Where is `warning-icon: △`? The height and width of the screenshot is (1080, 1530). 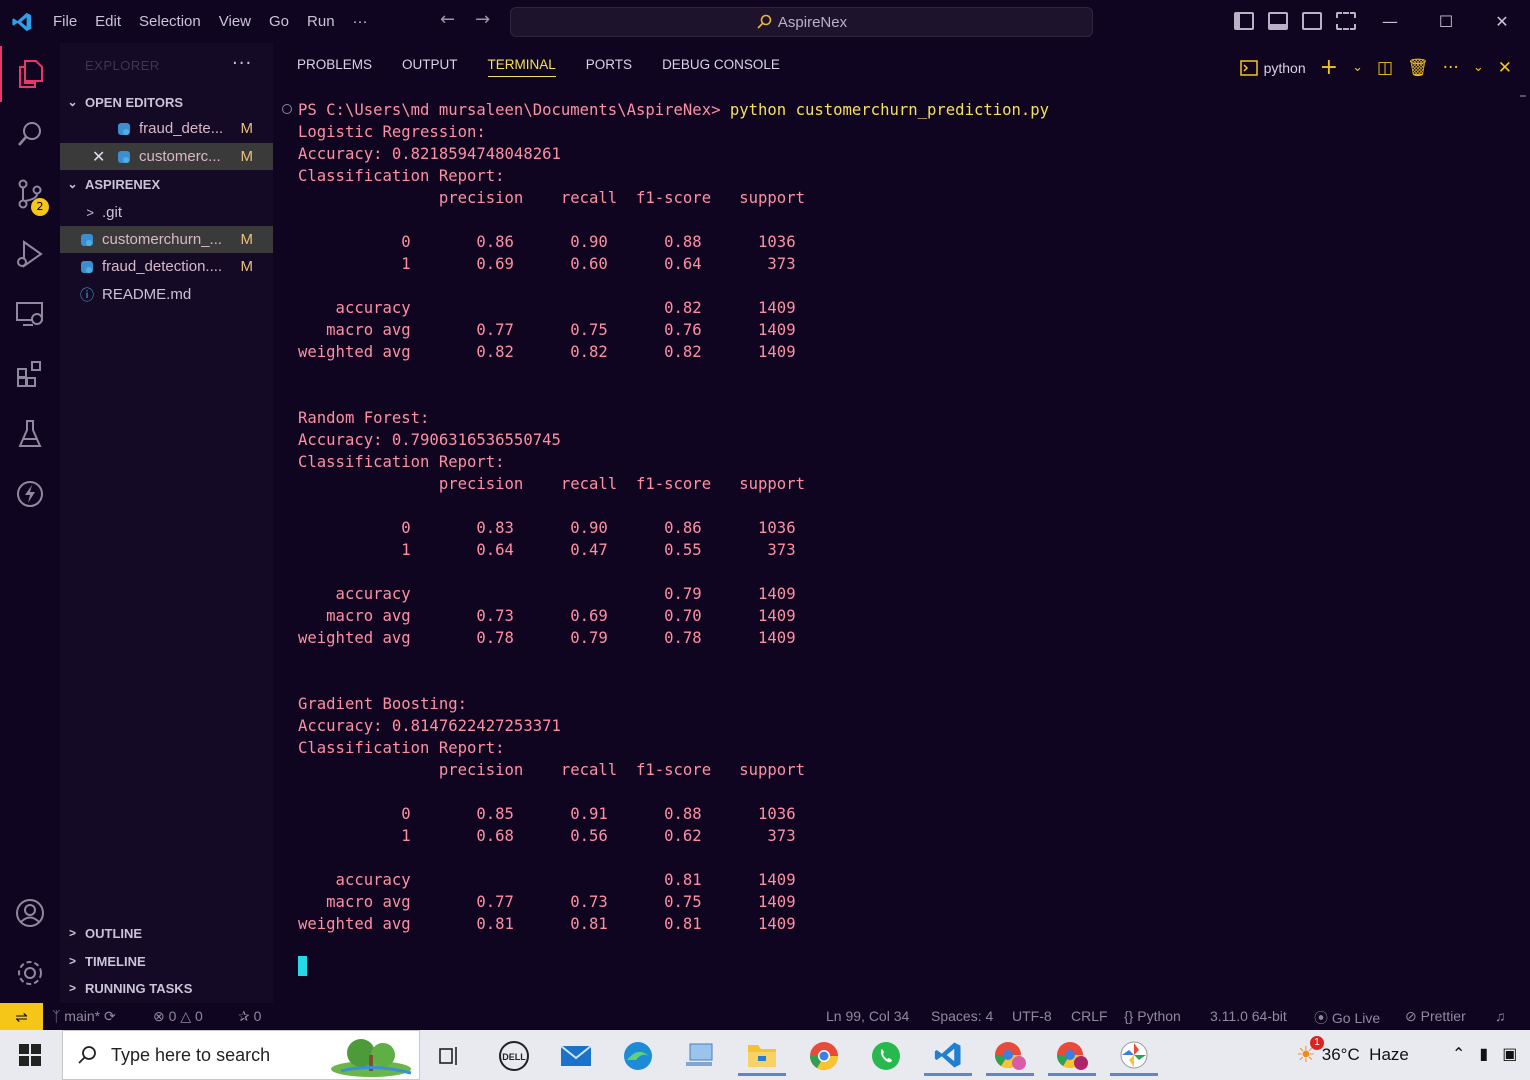 warning-icon: △ is located at coordinates (186, 1016).